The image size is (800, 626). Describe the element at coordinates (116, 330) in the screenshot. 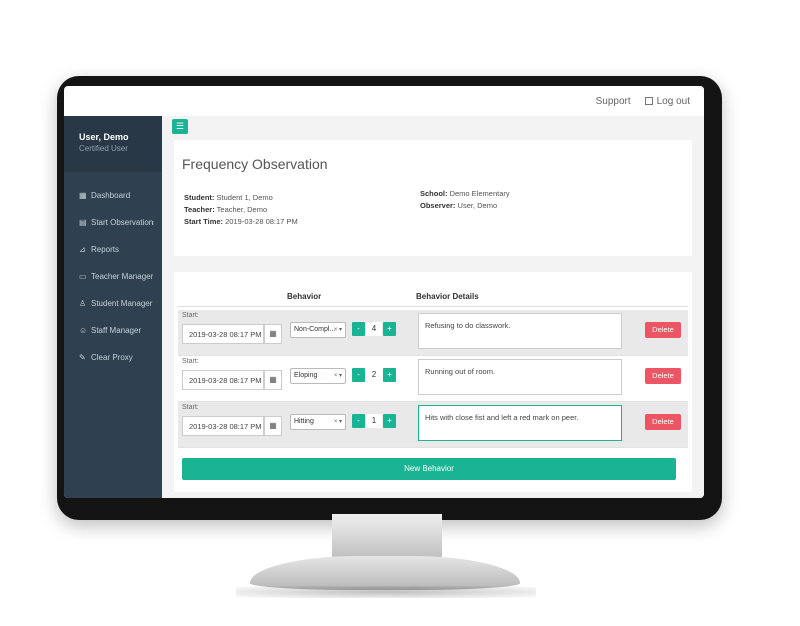

I see `sidebar-item-label: Staff Manager` at that location.